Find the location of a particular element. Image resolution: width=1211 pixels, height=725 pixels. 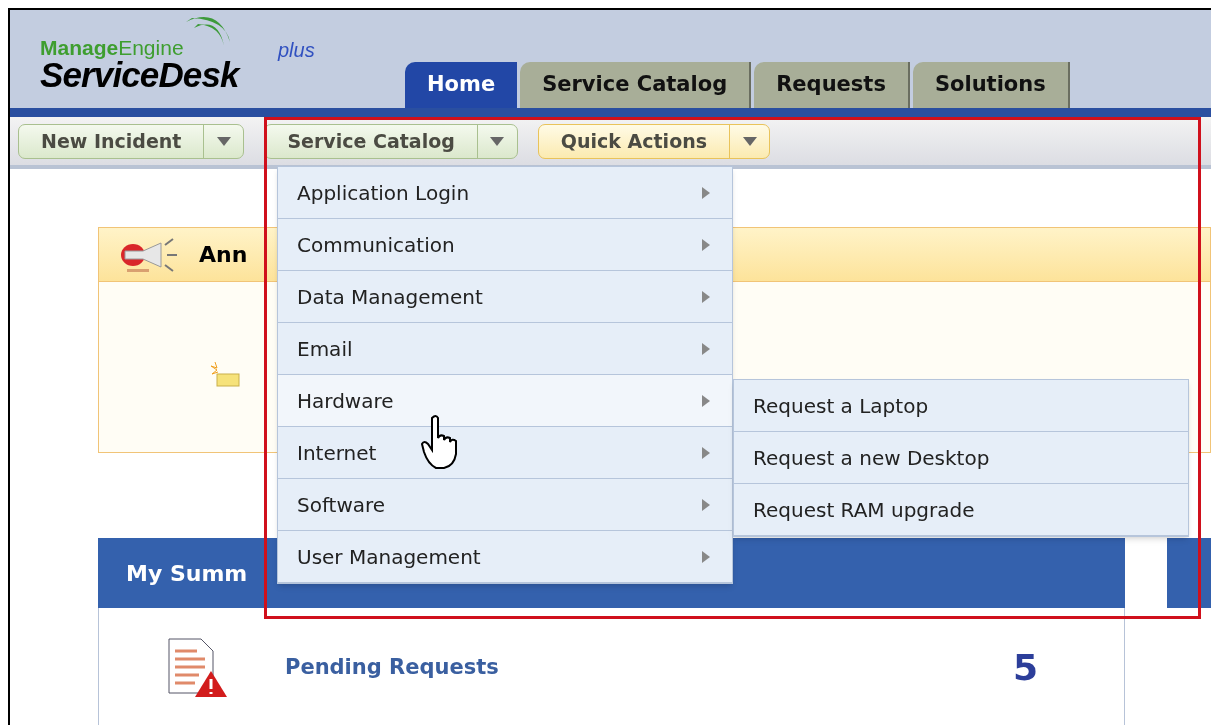

nav-tab: Requests is located at coordinates (832, 85).